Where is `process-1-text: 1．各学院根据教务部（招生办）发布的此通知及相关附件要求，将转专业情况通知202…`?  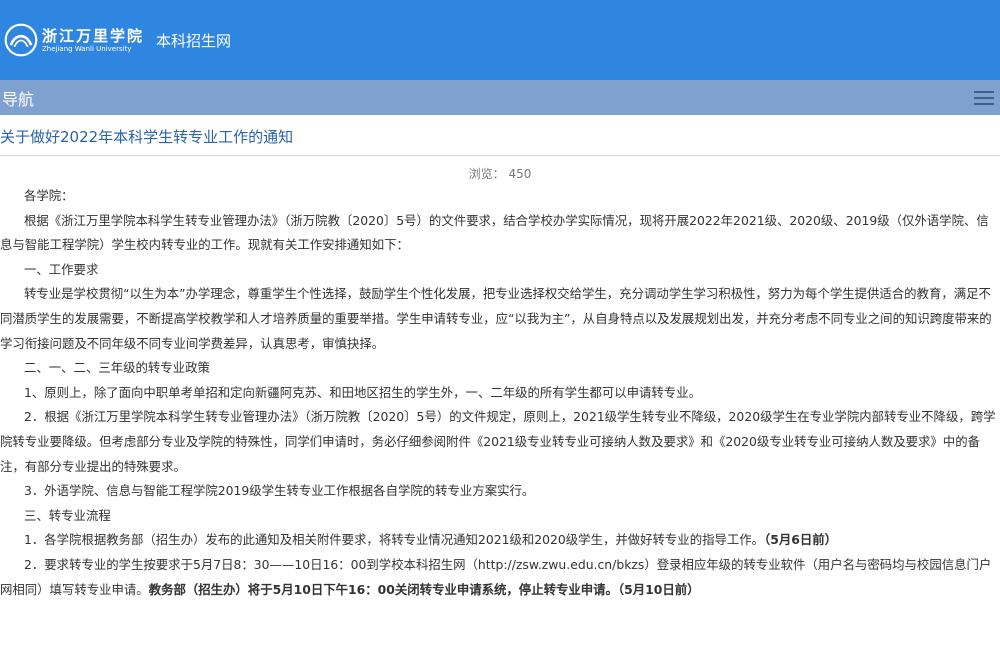 process-1-text: 1．各学院根据教务部（招生办）发布的此通知及相关附件要求，将转专业情况通知202… is located at coordinates (394, 540).